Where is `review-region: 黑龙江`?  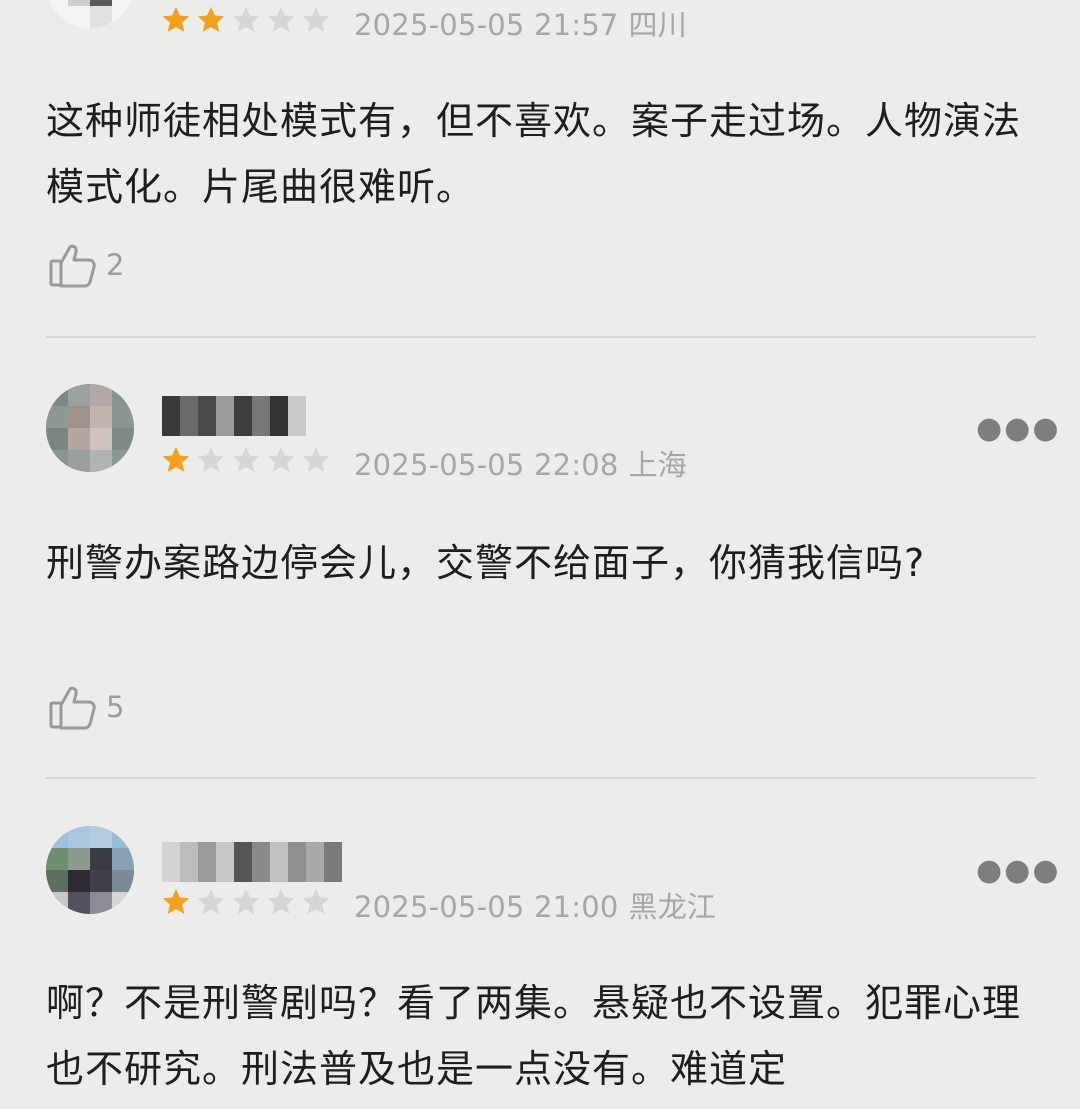
review-region: 黑龙江 is located at coordinates (672, 907).